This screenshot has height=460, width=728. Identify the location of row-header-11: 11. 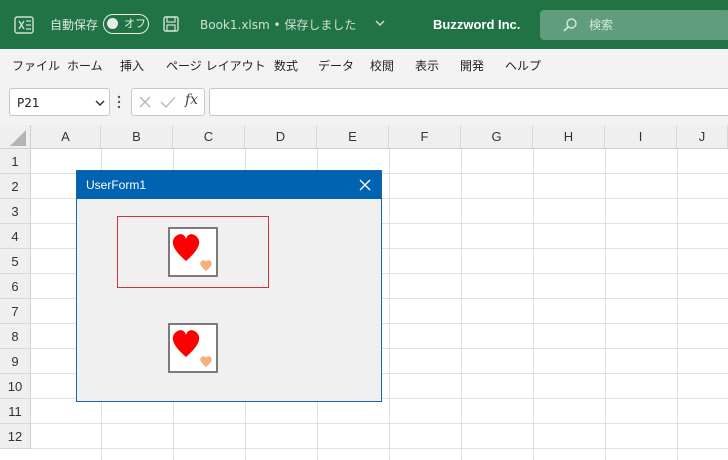
(15, 411).